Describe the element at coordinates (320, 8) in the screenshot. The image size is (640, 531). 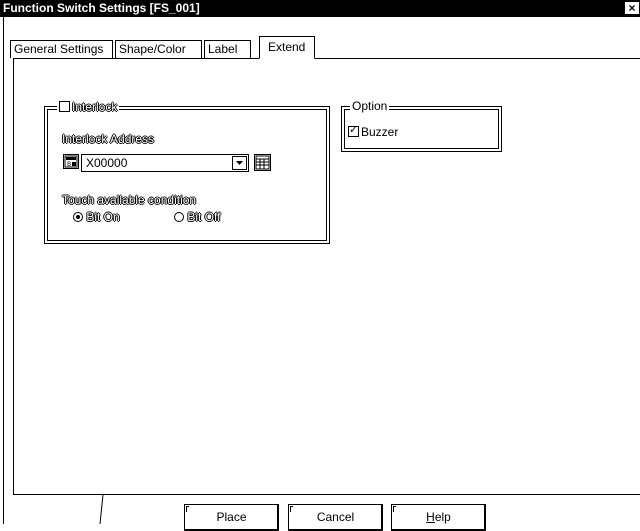
I see `window-titlebar: Function Switch Settings [FS_001] ×` at that location.